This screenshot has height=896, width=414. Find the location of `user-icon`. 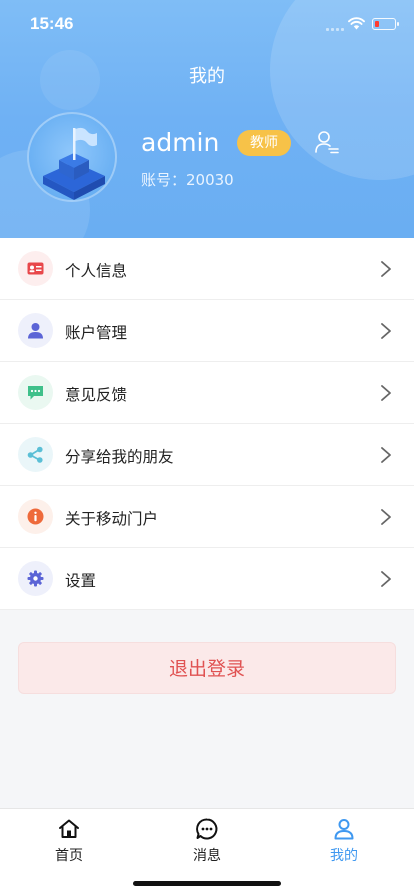

user-icon is located at coordinates (35, 330).